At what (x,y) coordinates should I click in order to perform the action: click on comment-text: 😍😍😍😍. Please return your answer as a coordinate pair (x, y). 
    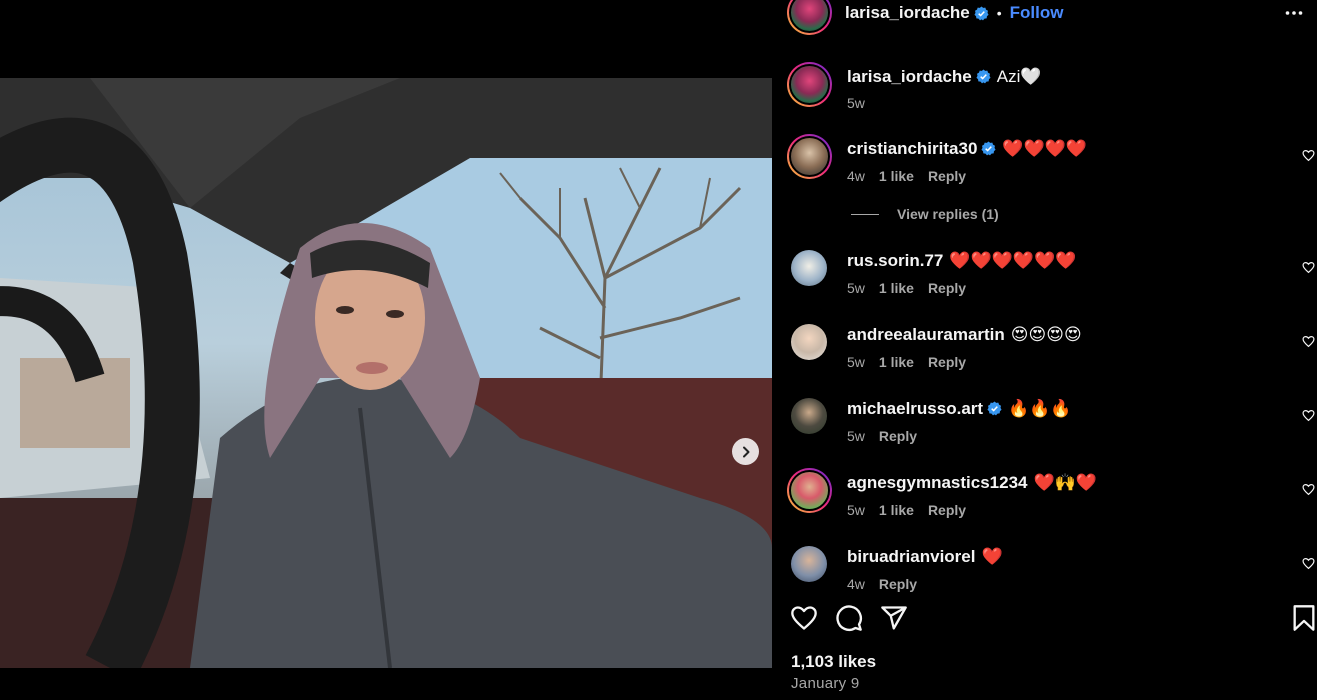
    Looking at the image, I should click on (1046, 334).